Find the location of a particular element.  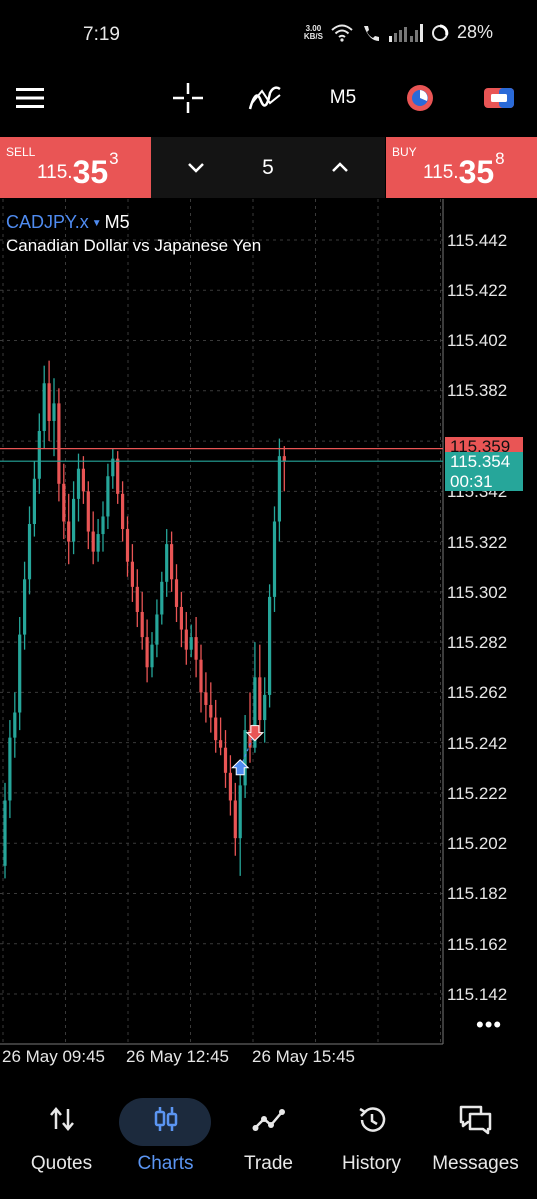

new-order-button is located at coordinates (499, 98).